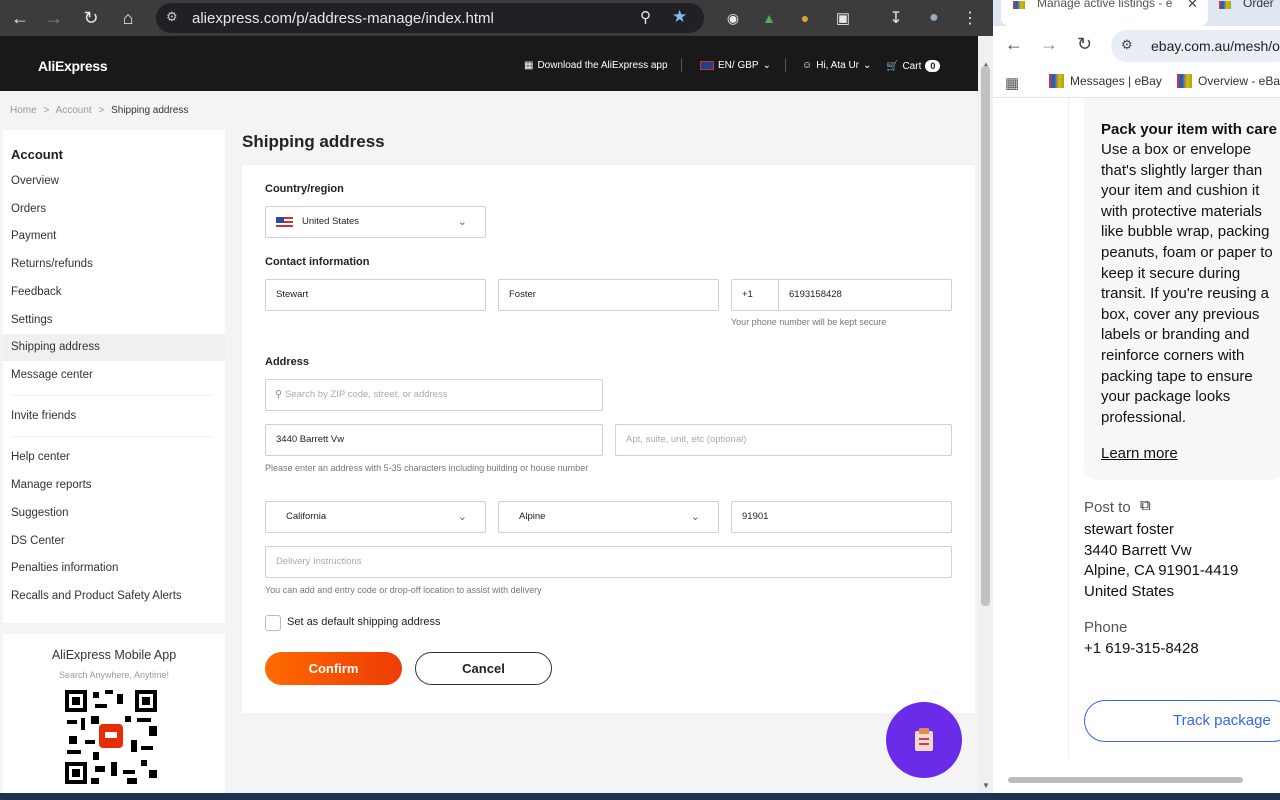  I want to click on download-app-label: Download the AliExpress app, so click(602, 65).